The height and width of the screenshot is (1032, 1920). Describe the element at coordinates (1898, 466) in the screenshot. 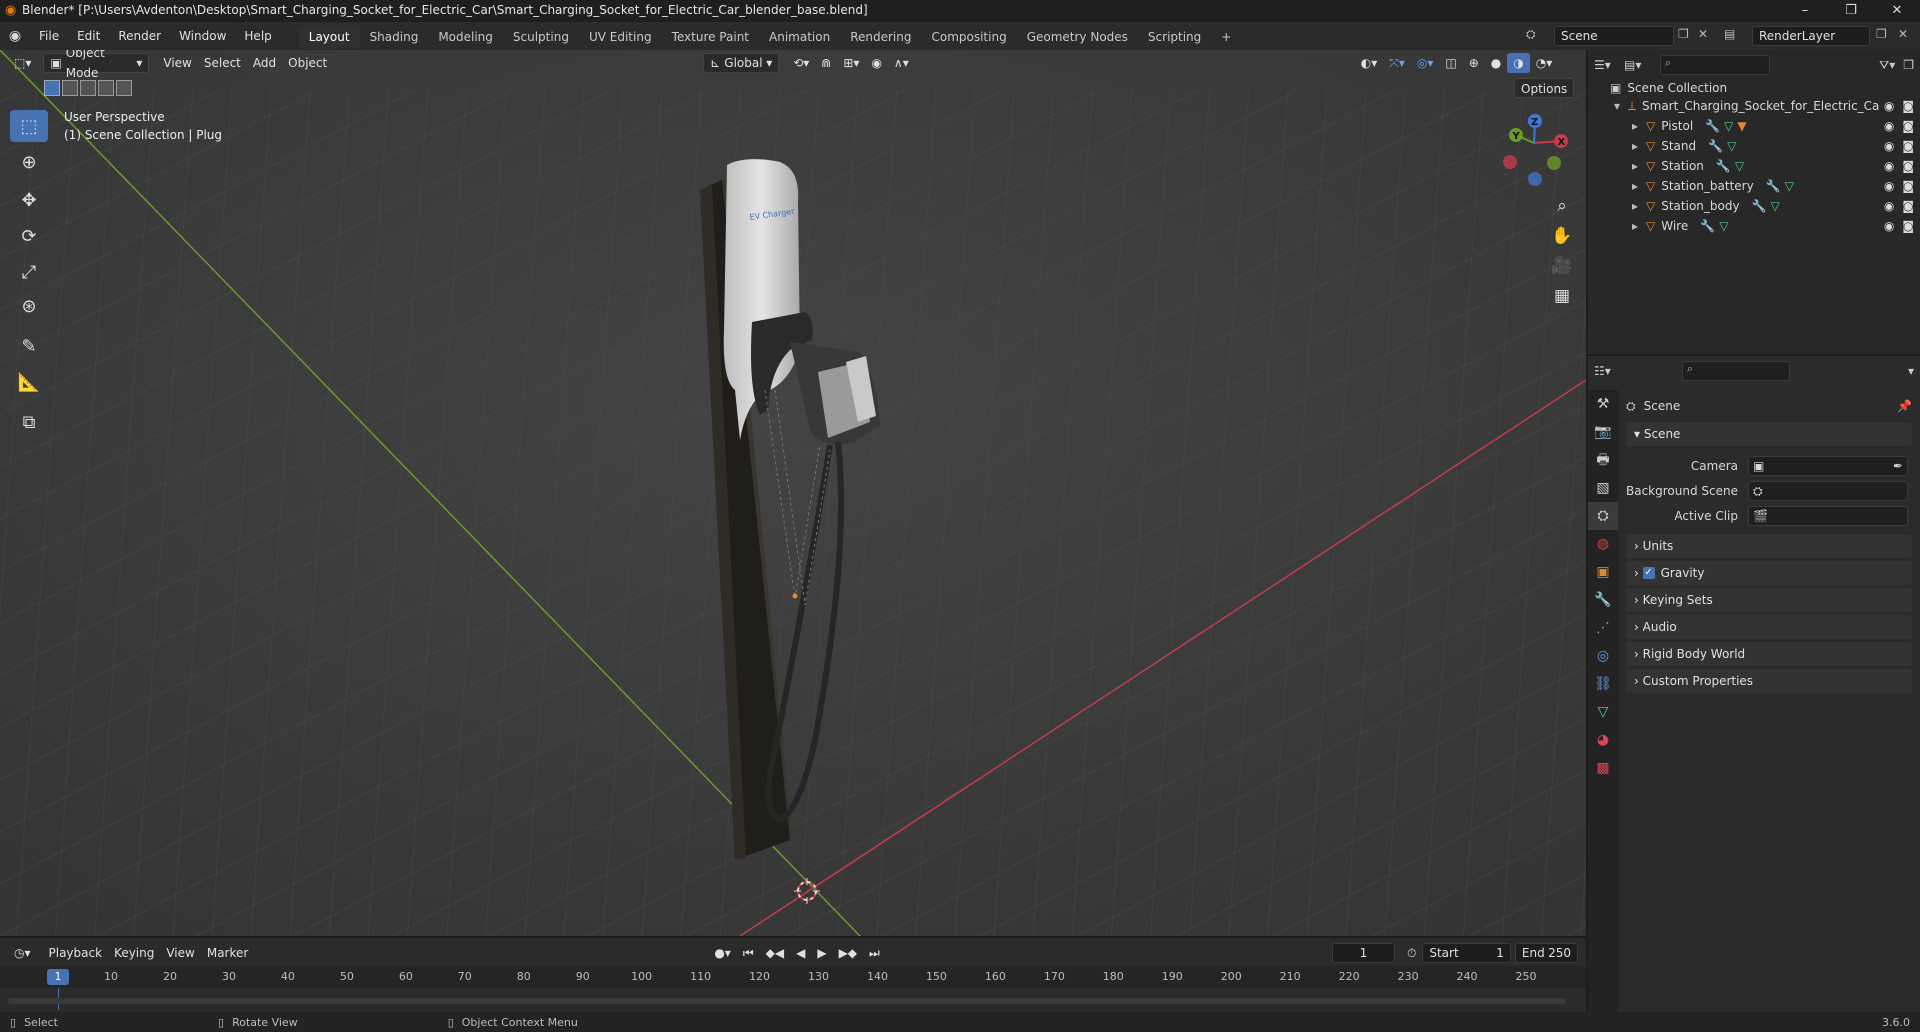

I see `eyedropper-icon: ✒` at that location.